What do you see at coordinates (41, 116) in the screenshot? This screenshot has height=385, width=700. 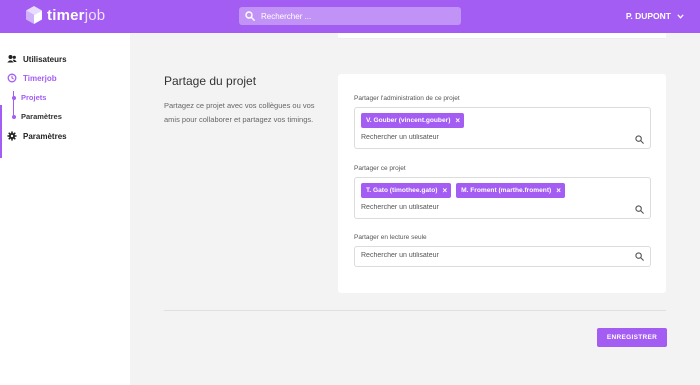 I see `sidebar-subitem-label: Paramètres` at bounding box center [41, 116].